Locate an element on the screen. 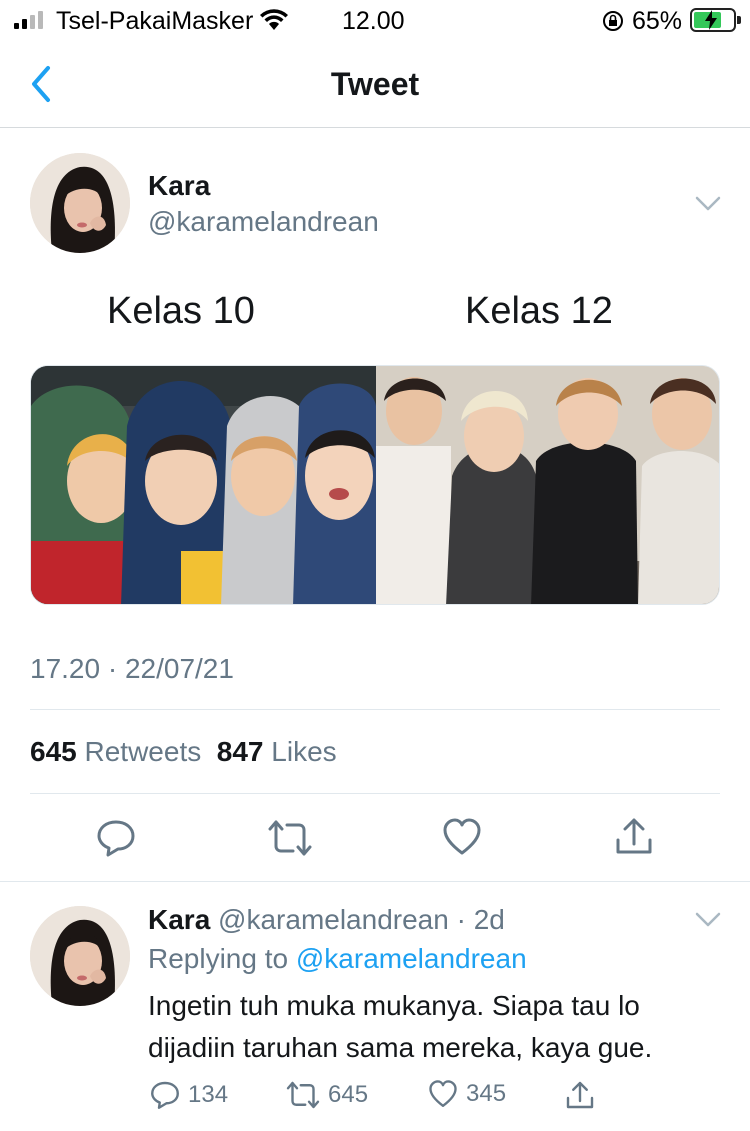 The image size is (750, 1131). reply-share-button is located at coordinates (580, 1095).